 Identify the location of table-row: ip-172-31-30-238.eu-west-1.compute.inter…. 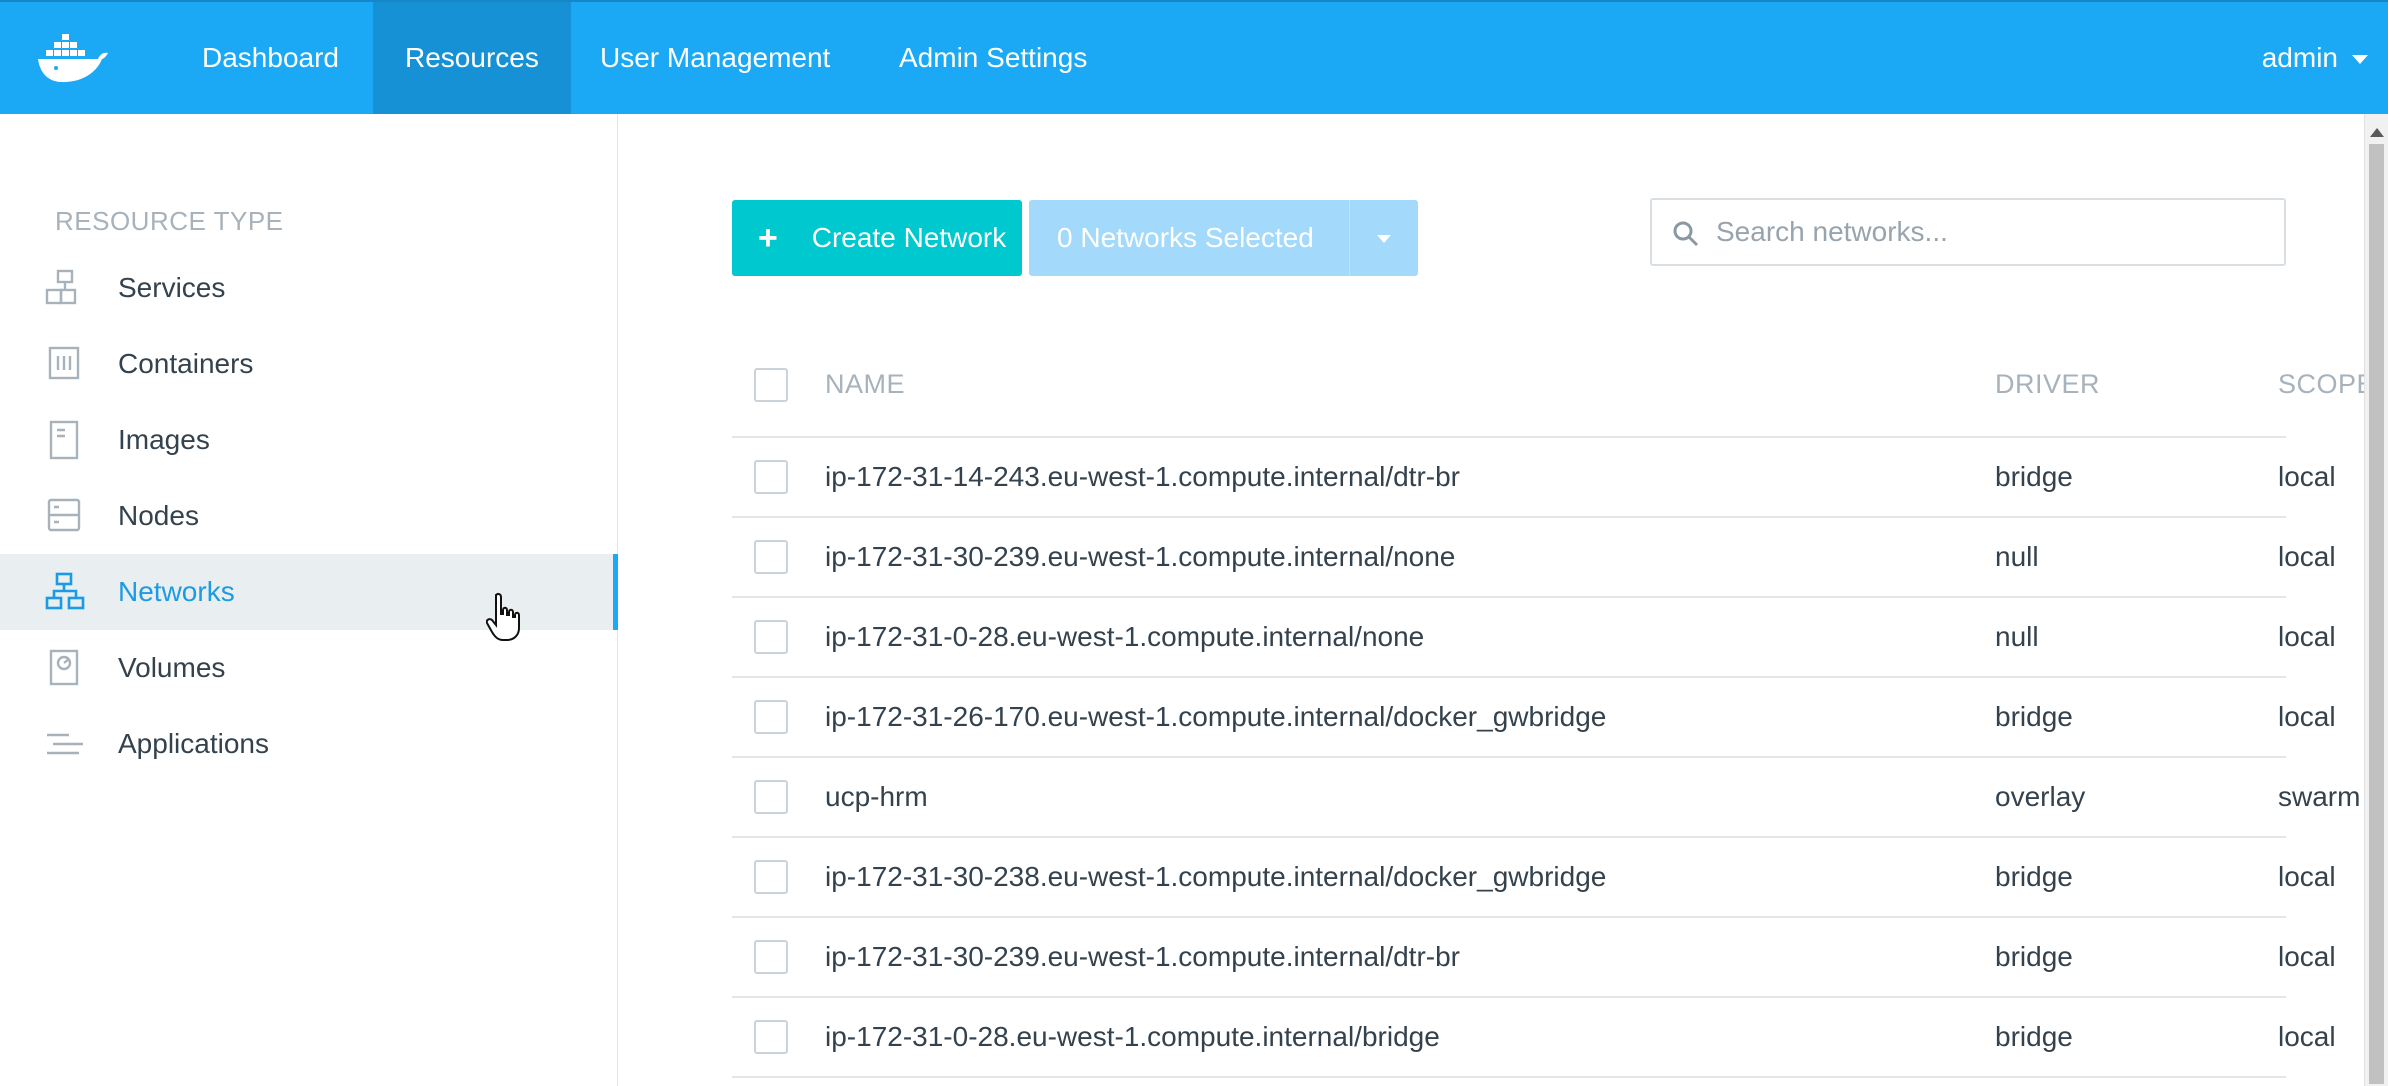
(1534, 878).